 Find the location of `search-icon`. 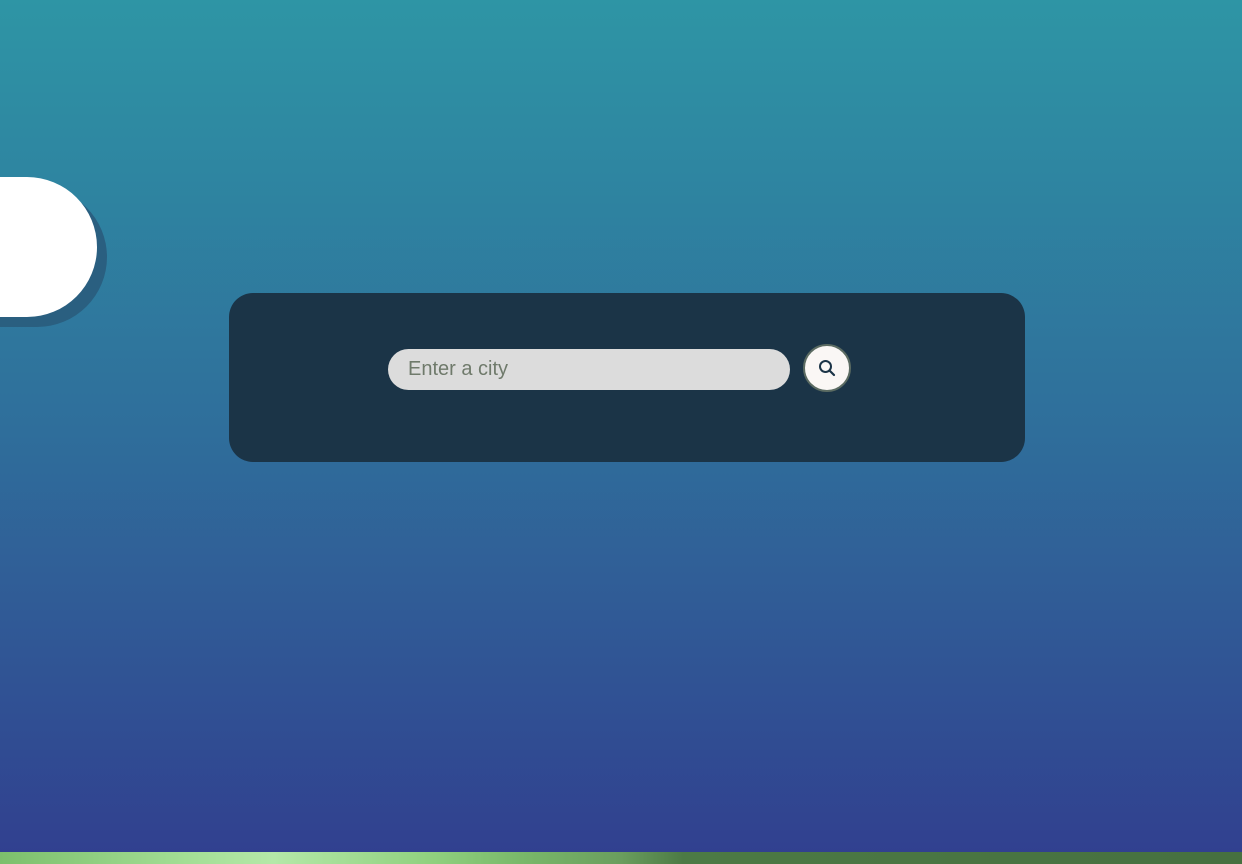

search-icon is located at coordinates (827, 368).